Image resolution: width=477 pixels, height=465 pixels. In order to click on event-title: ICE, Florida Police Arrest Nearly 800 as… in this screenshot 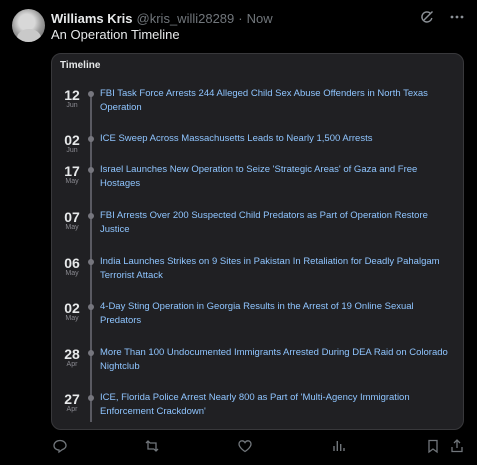, I will do `click(278, 405)`.